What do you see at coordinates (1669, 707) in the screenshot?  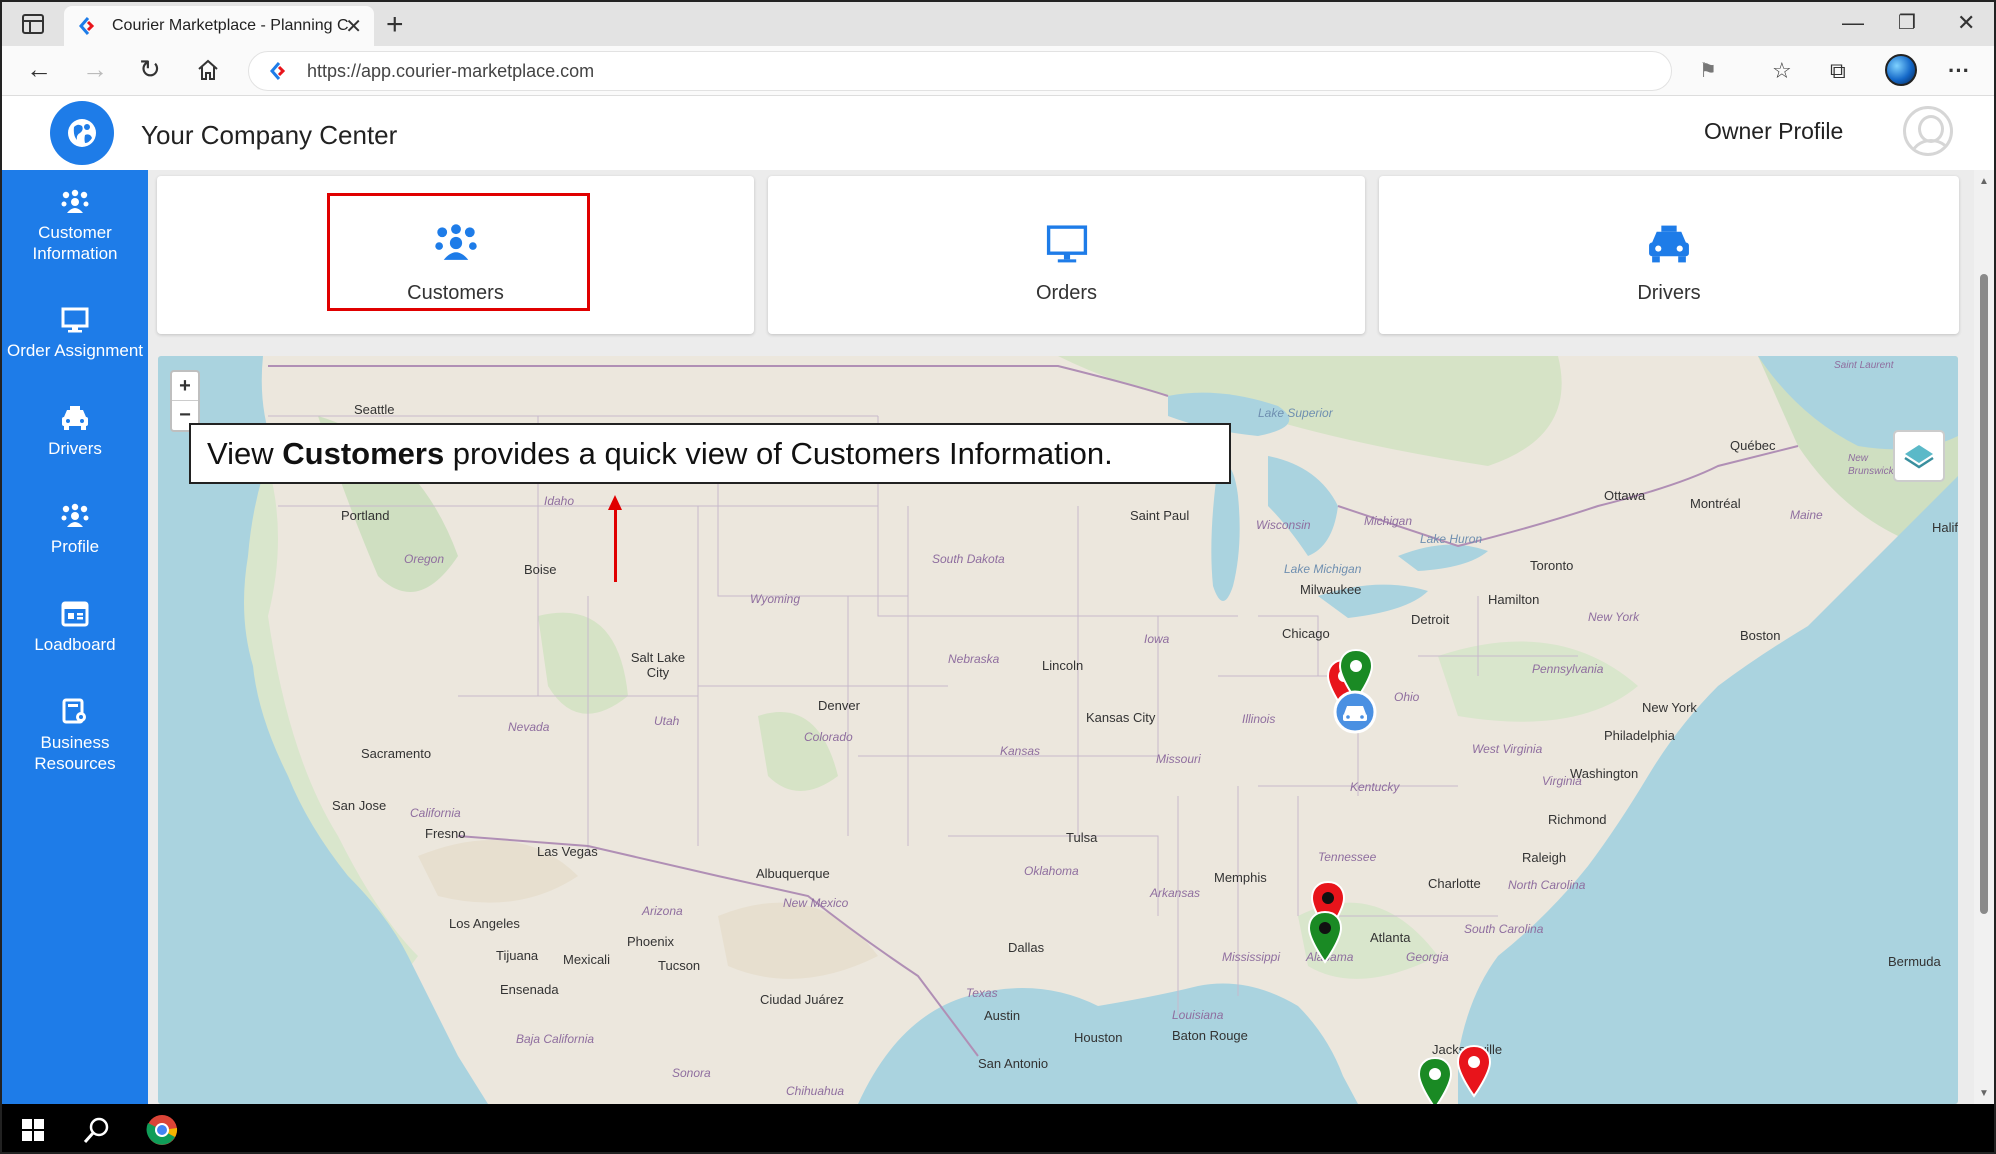 I see `city-label: New York` at bounding box center [1669, 707].